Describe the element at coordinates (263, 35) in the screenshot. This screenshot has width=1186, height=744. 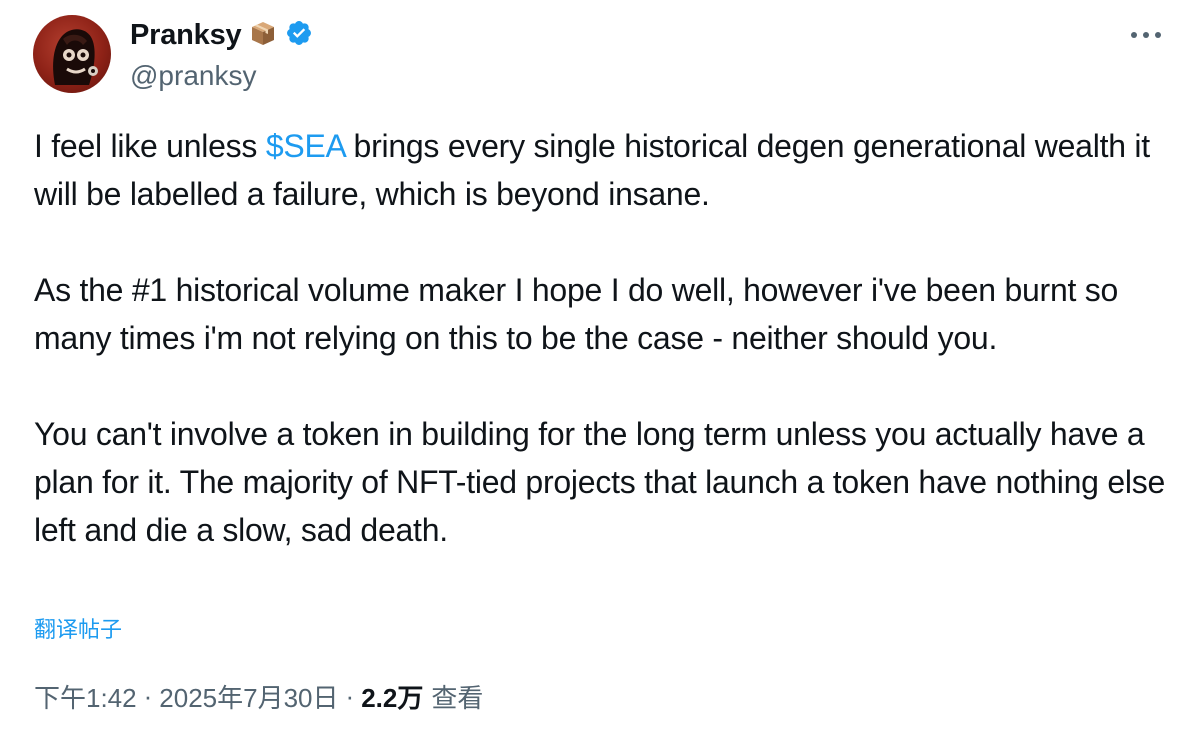
I see `package-box-icon` at that location.